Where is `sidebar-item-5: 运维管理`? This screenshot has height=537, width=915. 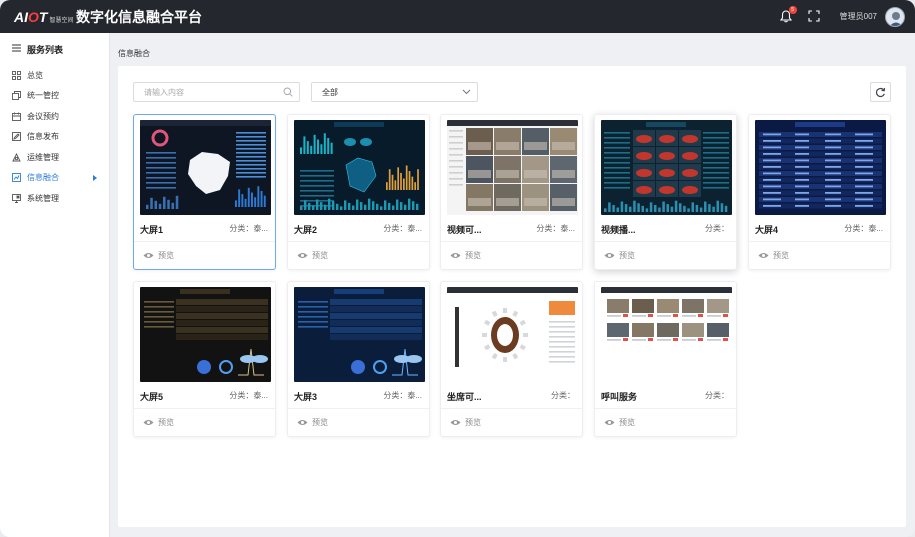 sidebar-item-5: 运维管理 is located at coordinates (54, 157).